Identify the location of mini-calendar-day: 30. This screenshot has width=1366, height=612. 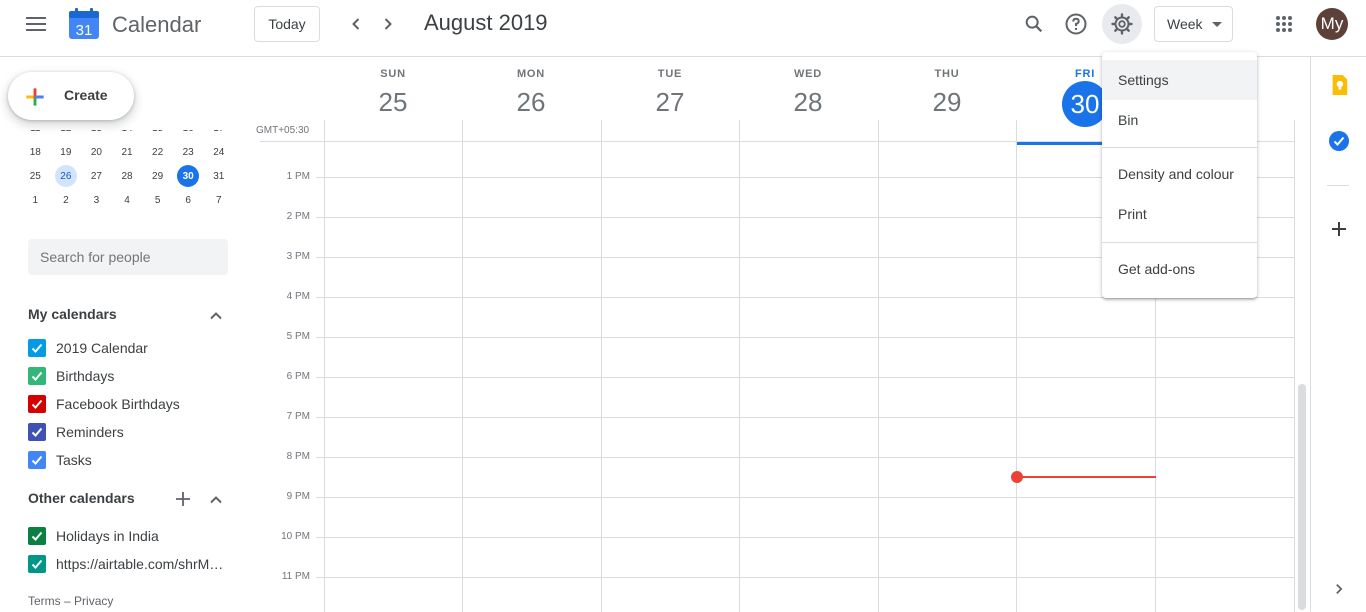
(188, 176).